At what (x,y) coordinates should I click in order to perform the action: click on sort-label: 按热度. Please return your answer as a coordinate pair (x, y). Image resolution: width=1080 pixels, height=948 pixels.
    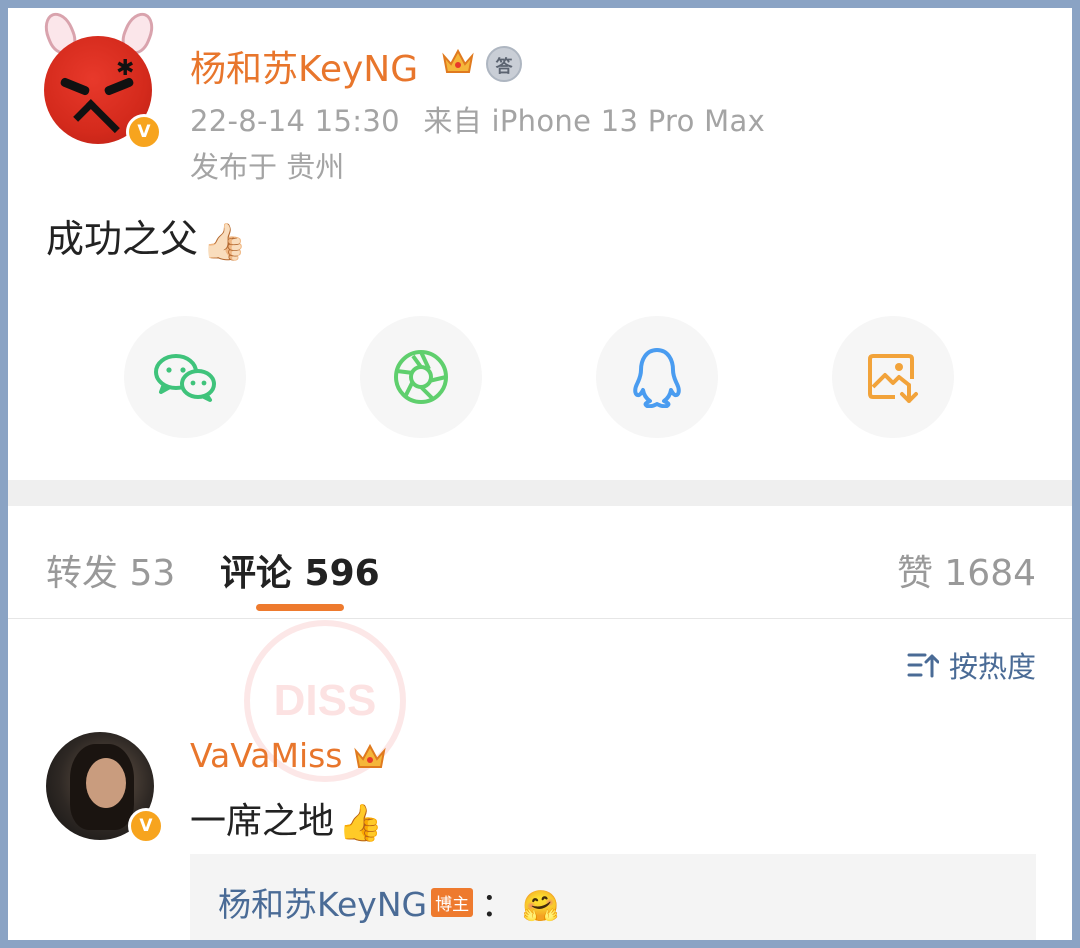
    Looking at the image, I should click on (992, 667).